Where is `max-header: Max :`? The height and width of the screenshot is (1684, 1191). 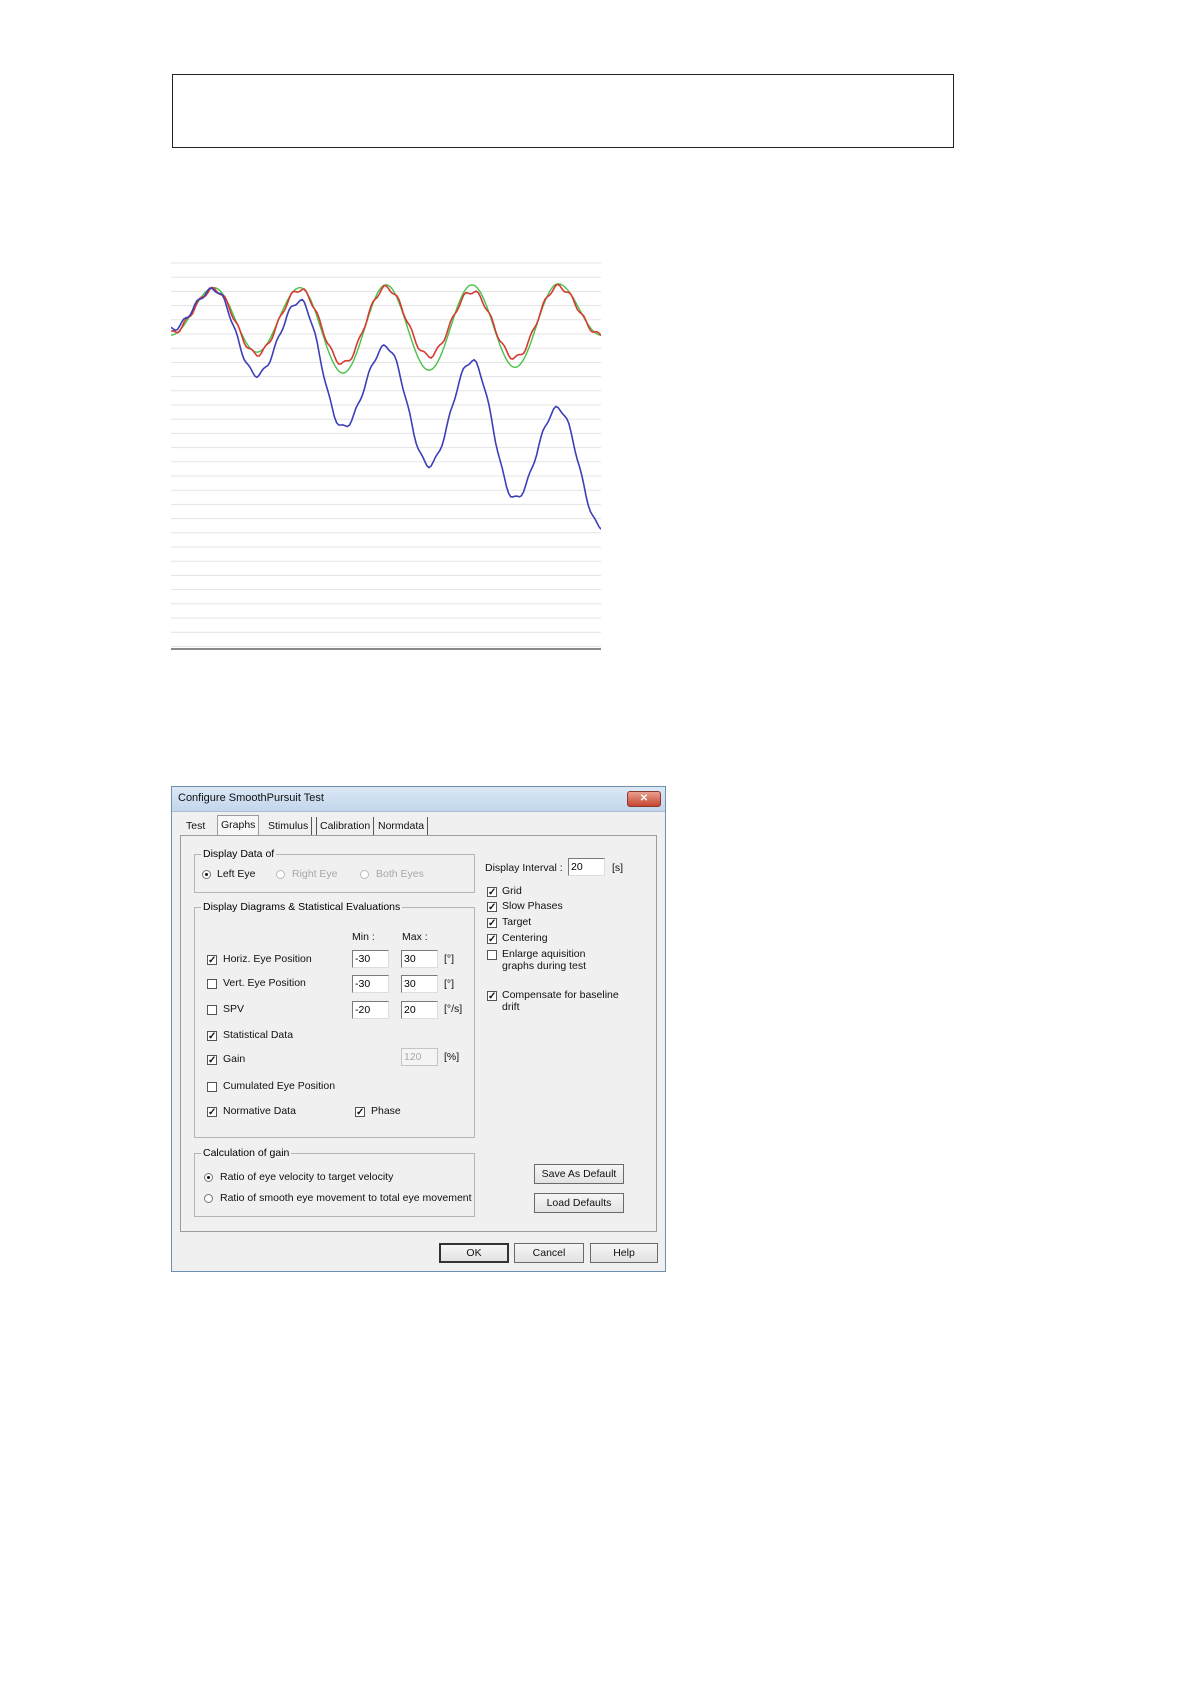 max-header: Max : is located at coordinates (415, 937).